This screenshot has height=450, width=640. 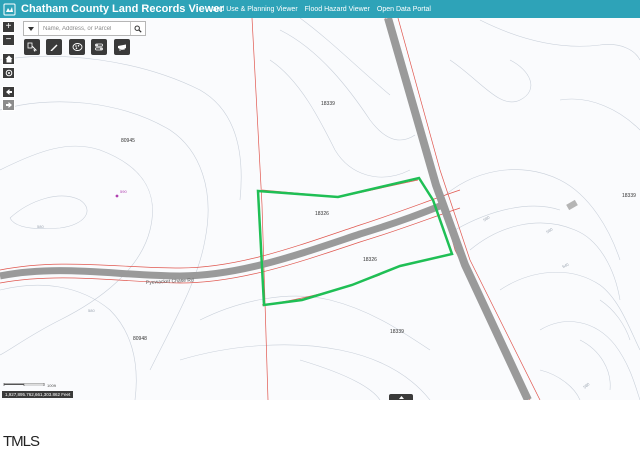 I want to click on road-pyewacket-chase, so click(x=223, y=240).